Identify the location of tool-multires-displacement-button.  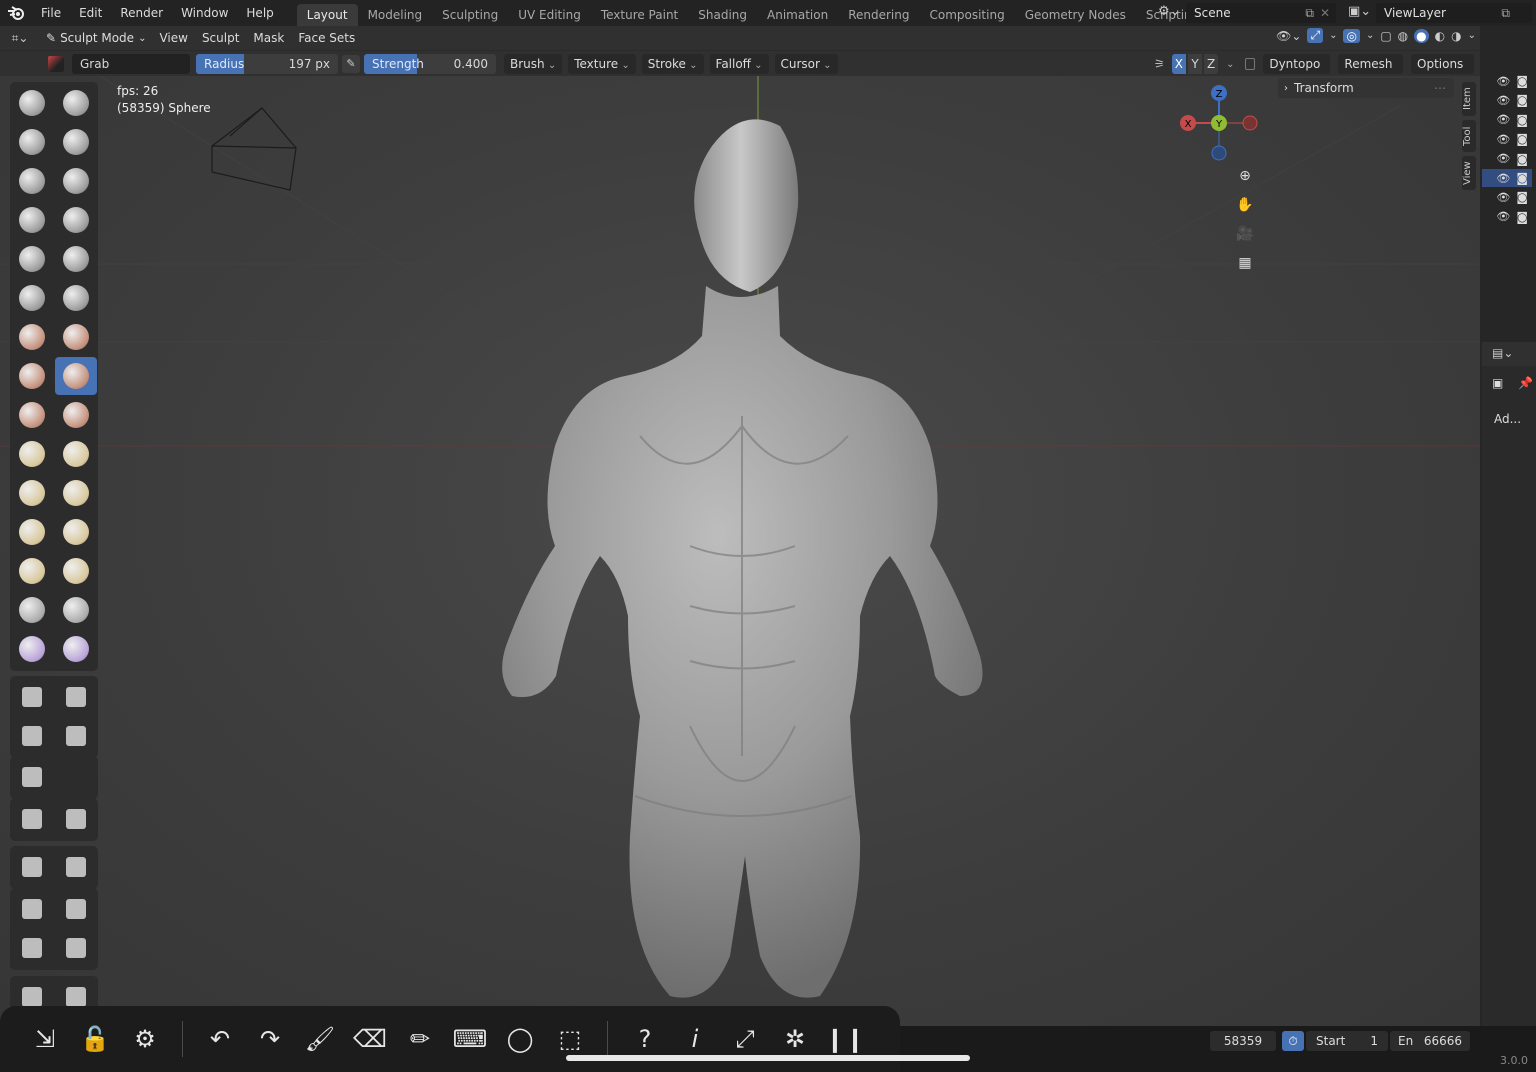
(32, 649).